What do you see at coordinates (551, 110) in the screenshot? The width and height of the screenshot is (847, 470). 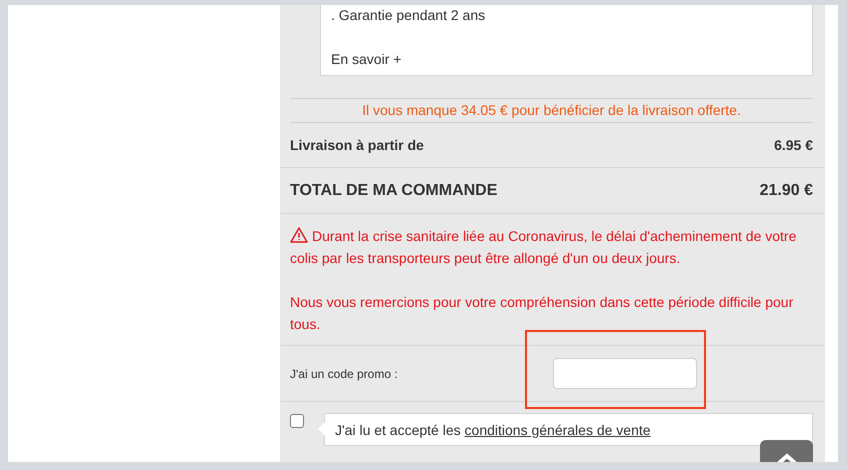 I see `free-shipping-notice: Il vous manque 34.05 € pour bénéficier de la livraison offerte.` at bounding box center [551, 110].